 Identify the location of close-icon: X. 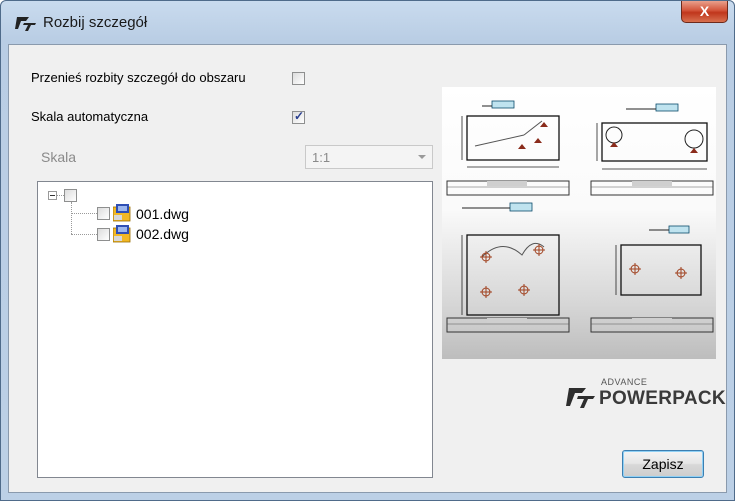
(704, 11).